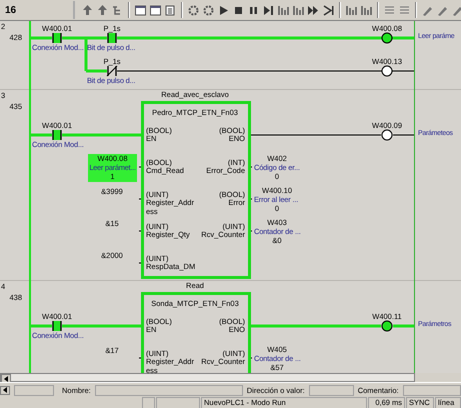 This screenshot has width=461, height=408. Describe the element at coordinates (168, 390) in the screenshot. I see `name-field` at that location.